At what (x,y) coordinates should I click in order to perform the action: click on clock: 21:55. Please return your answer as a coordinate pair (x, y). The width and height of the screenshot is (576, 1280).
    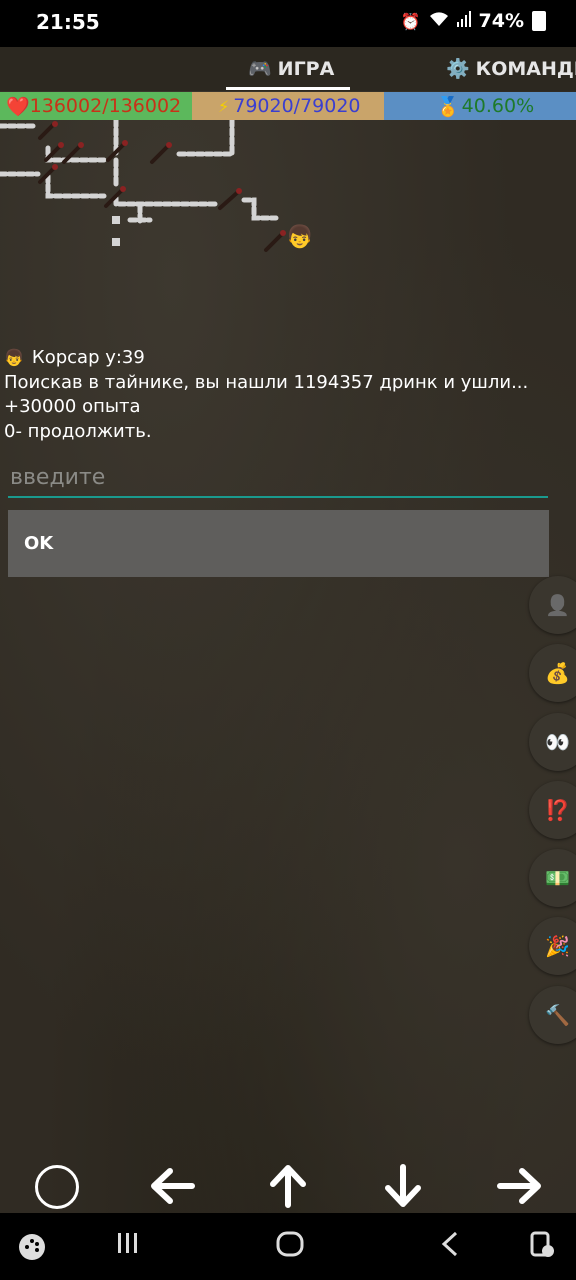
    Looking at the image, I should click on (68, 22).